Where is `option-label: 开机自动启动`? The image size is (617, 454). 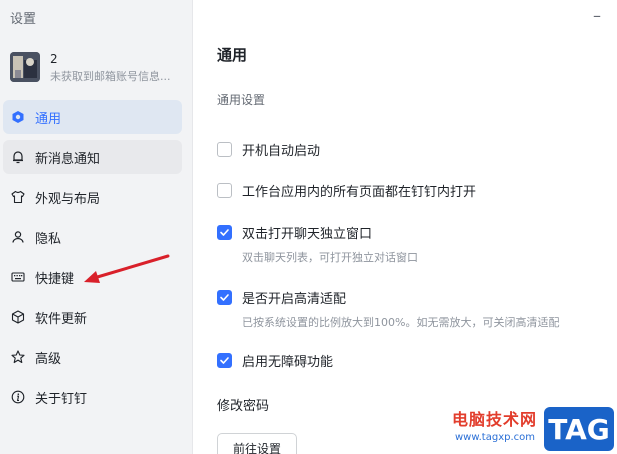 option-label: 开机自动启动 is located at coordinates (281, 151).